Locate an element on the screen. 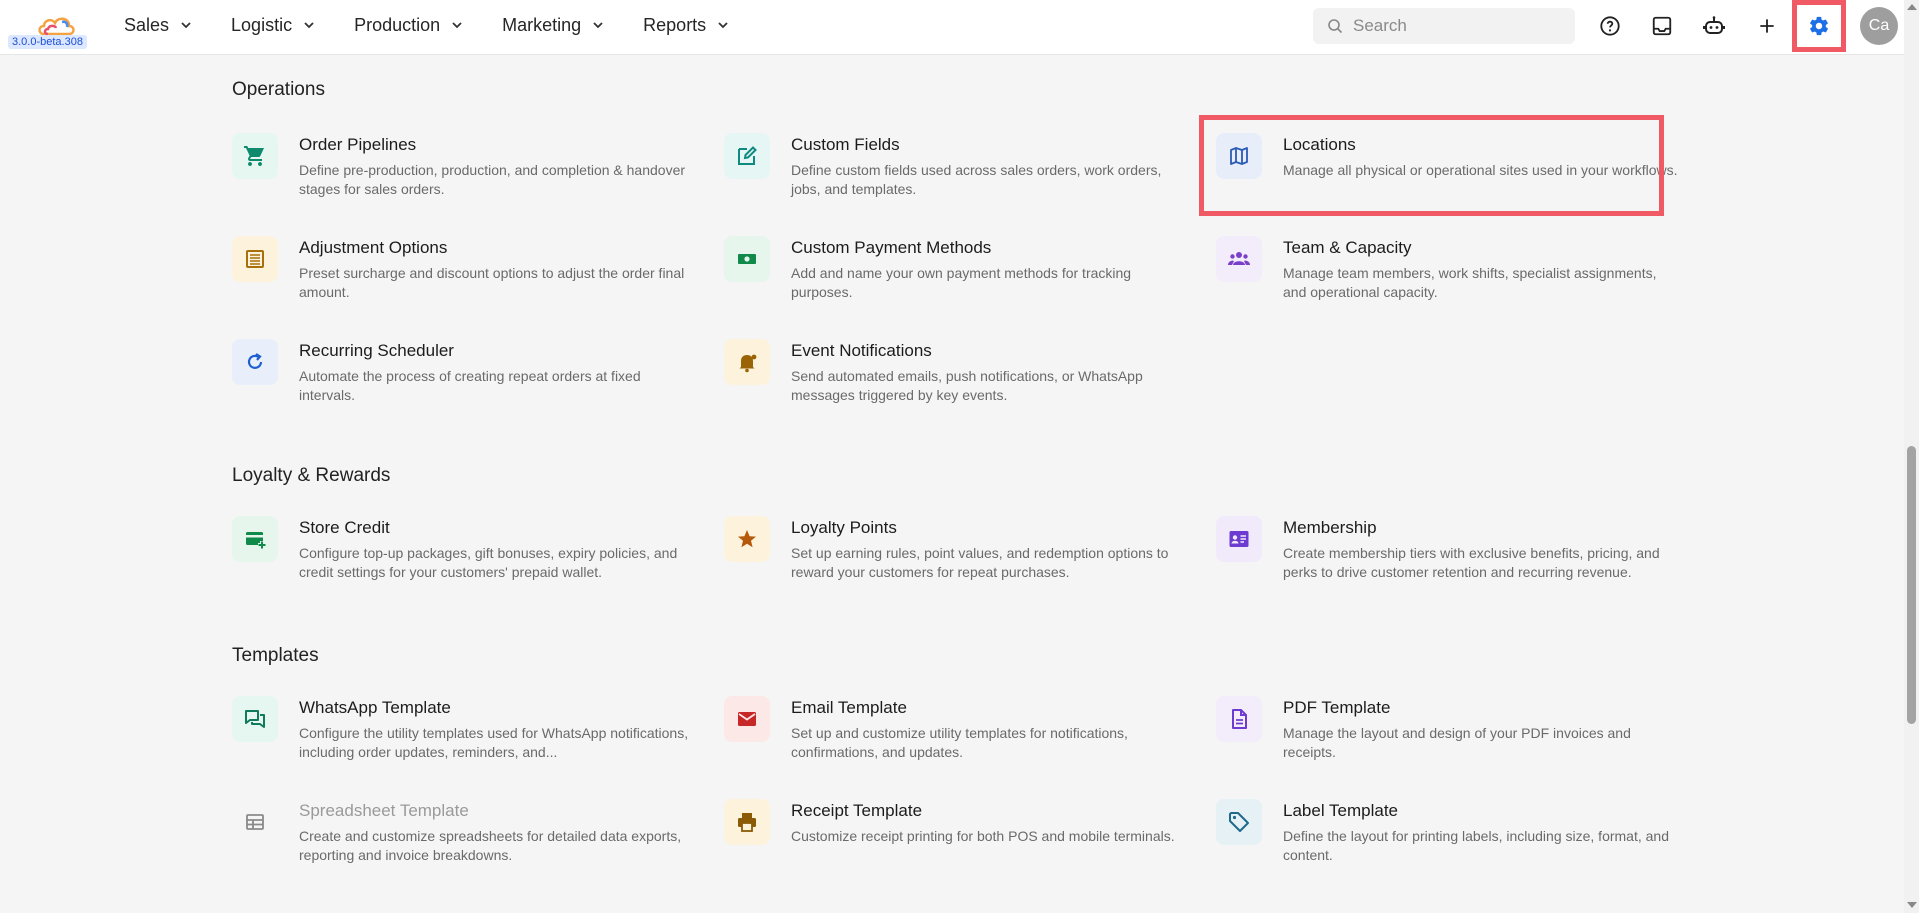  nav-label: Logistic is located at coordinates (262, 24).